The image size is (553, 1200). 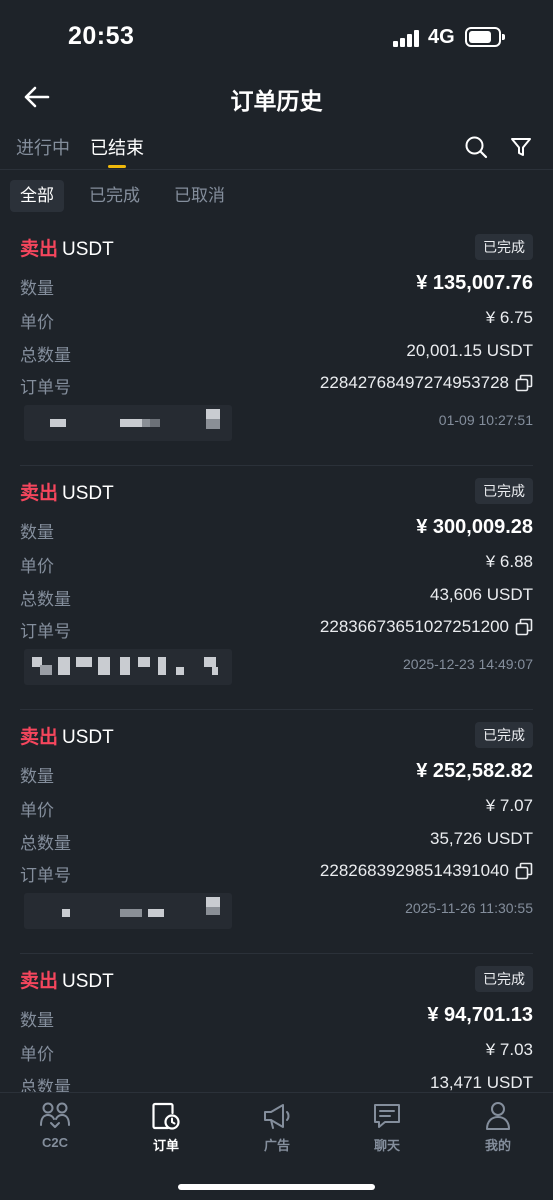 I want to click on status-tabs: 进行中 已结束, so click(x=276, y=146).